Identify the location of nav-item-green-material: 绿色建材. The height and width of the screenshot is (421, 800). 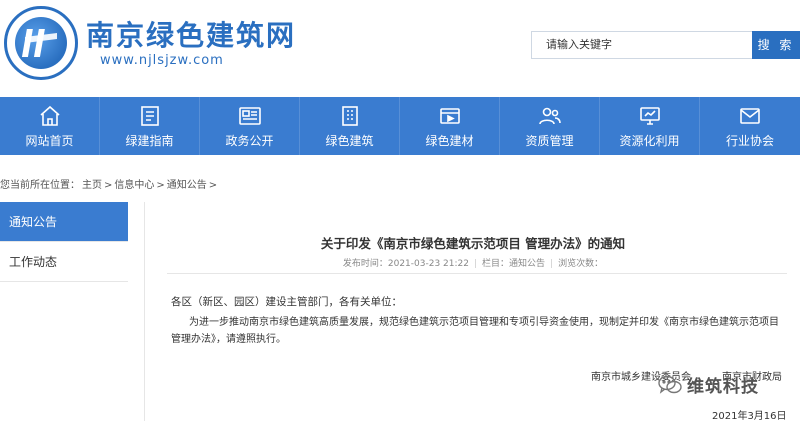
(450, 126).